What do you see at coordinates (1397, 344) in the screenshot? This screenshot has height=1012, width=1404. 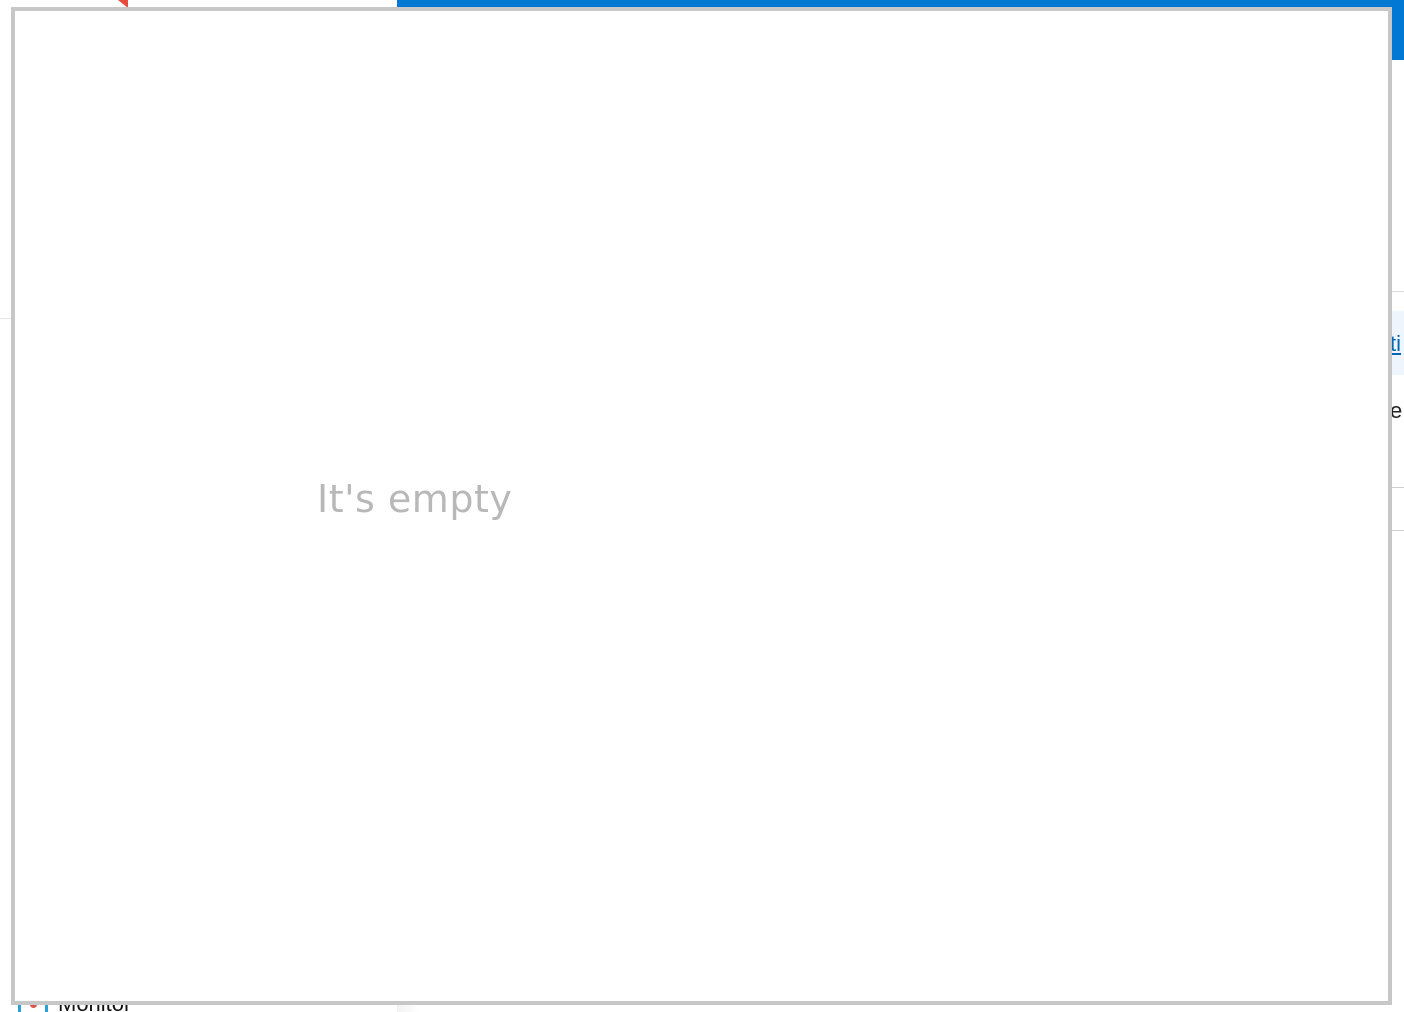 I see `partial-link: ti` at bounding box center [1397, 344].